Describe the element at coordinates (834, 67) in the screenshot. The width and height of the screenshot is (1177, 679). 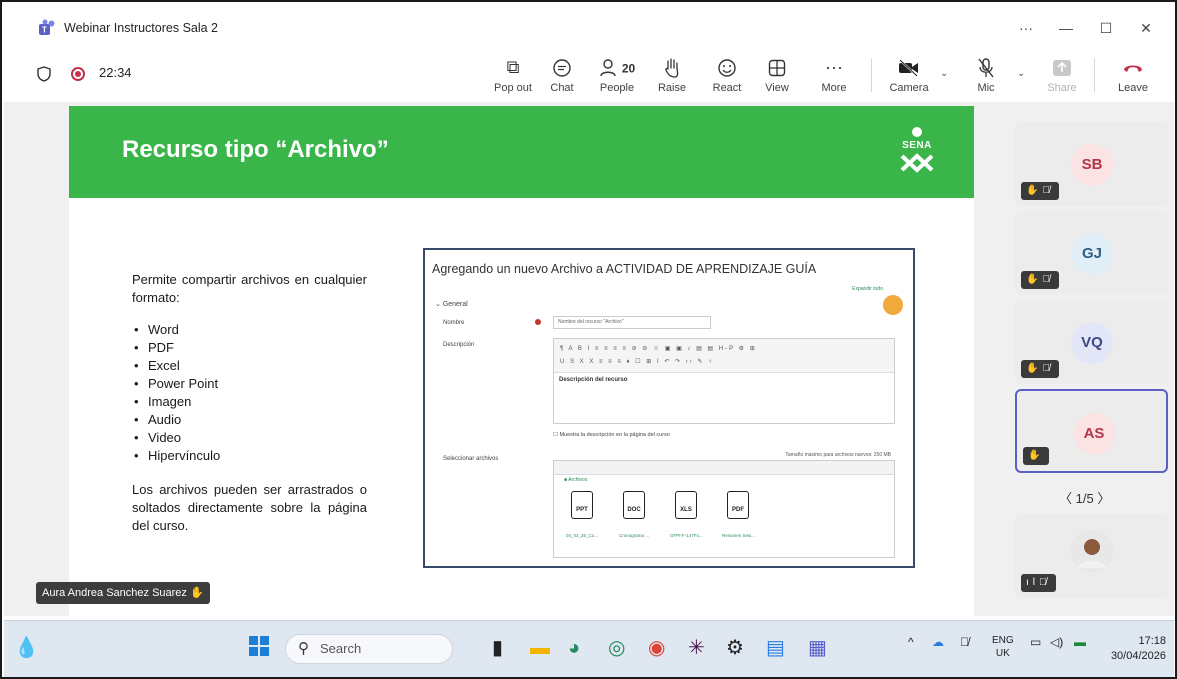
I see `more-icon: ···` at that location.